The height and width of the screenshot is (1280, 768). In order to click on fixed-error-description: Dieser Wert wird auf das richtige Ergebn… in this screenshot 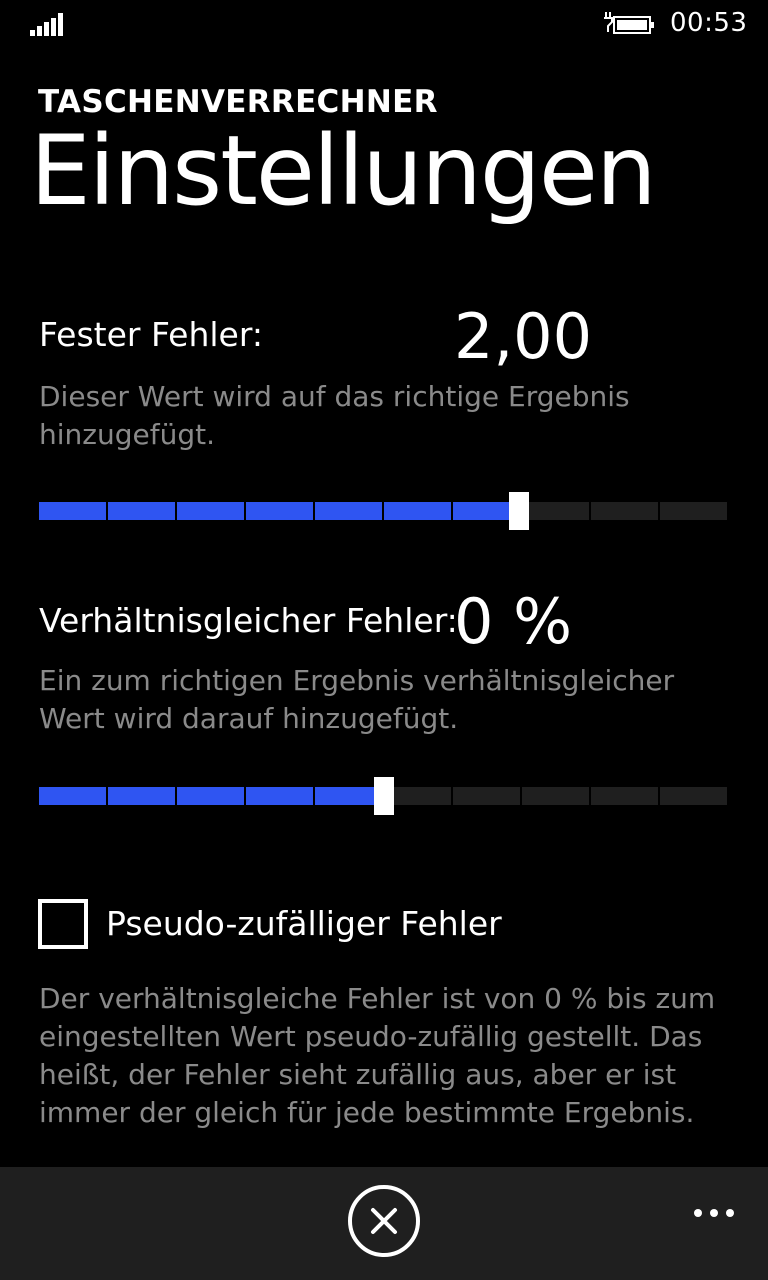, I will do `click(334, 415)`.